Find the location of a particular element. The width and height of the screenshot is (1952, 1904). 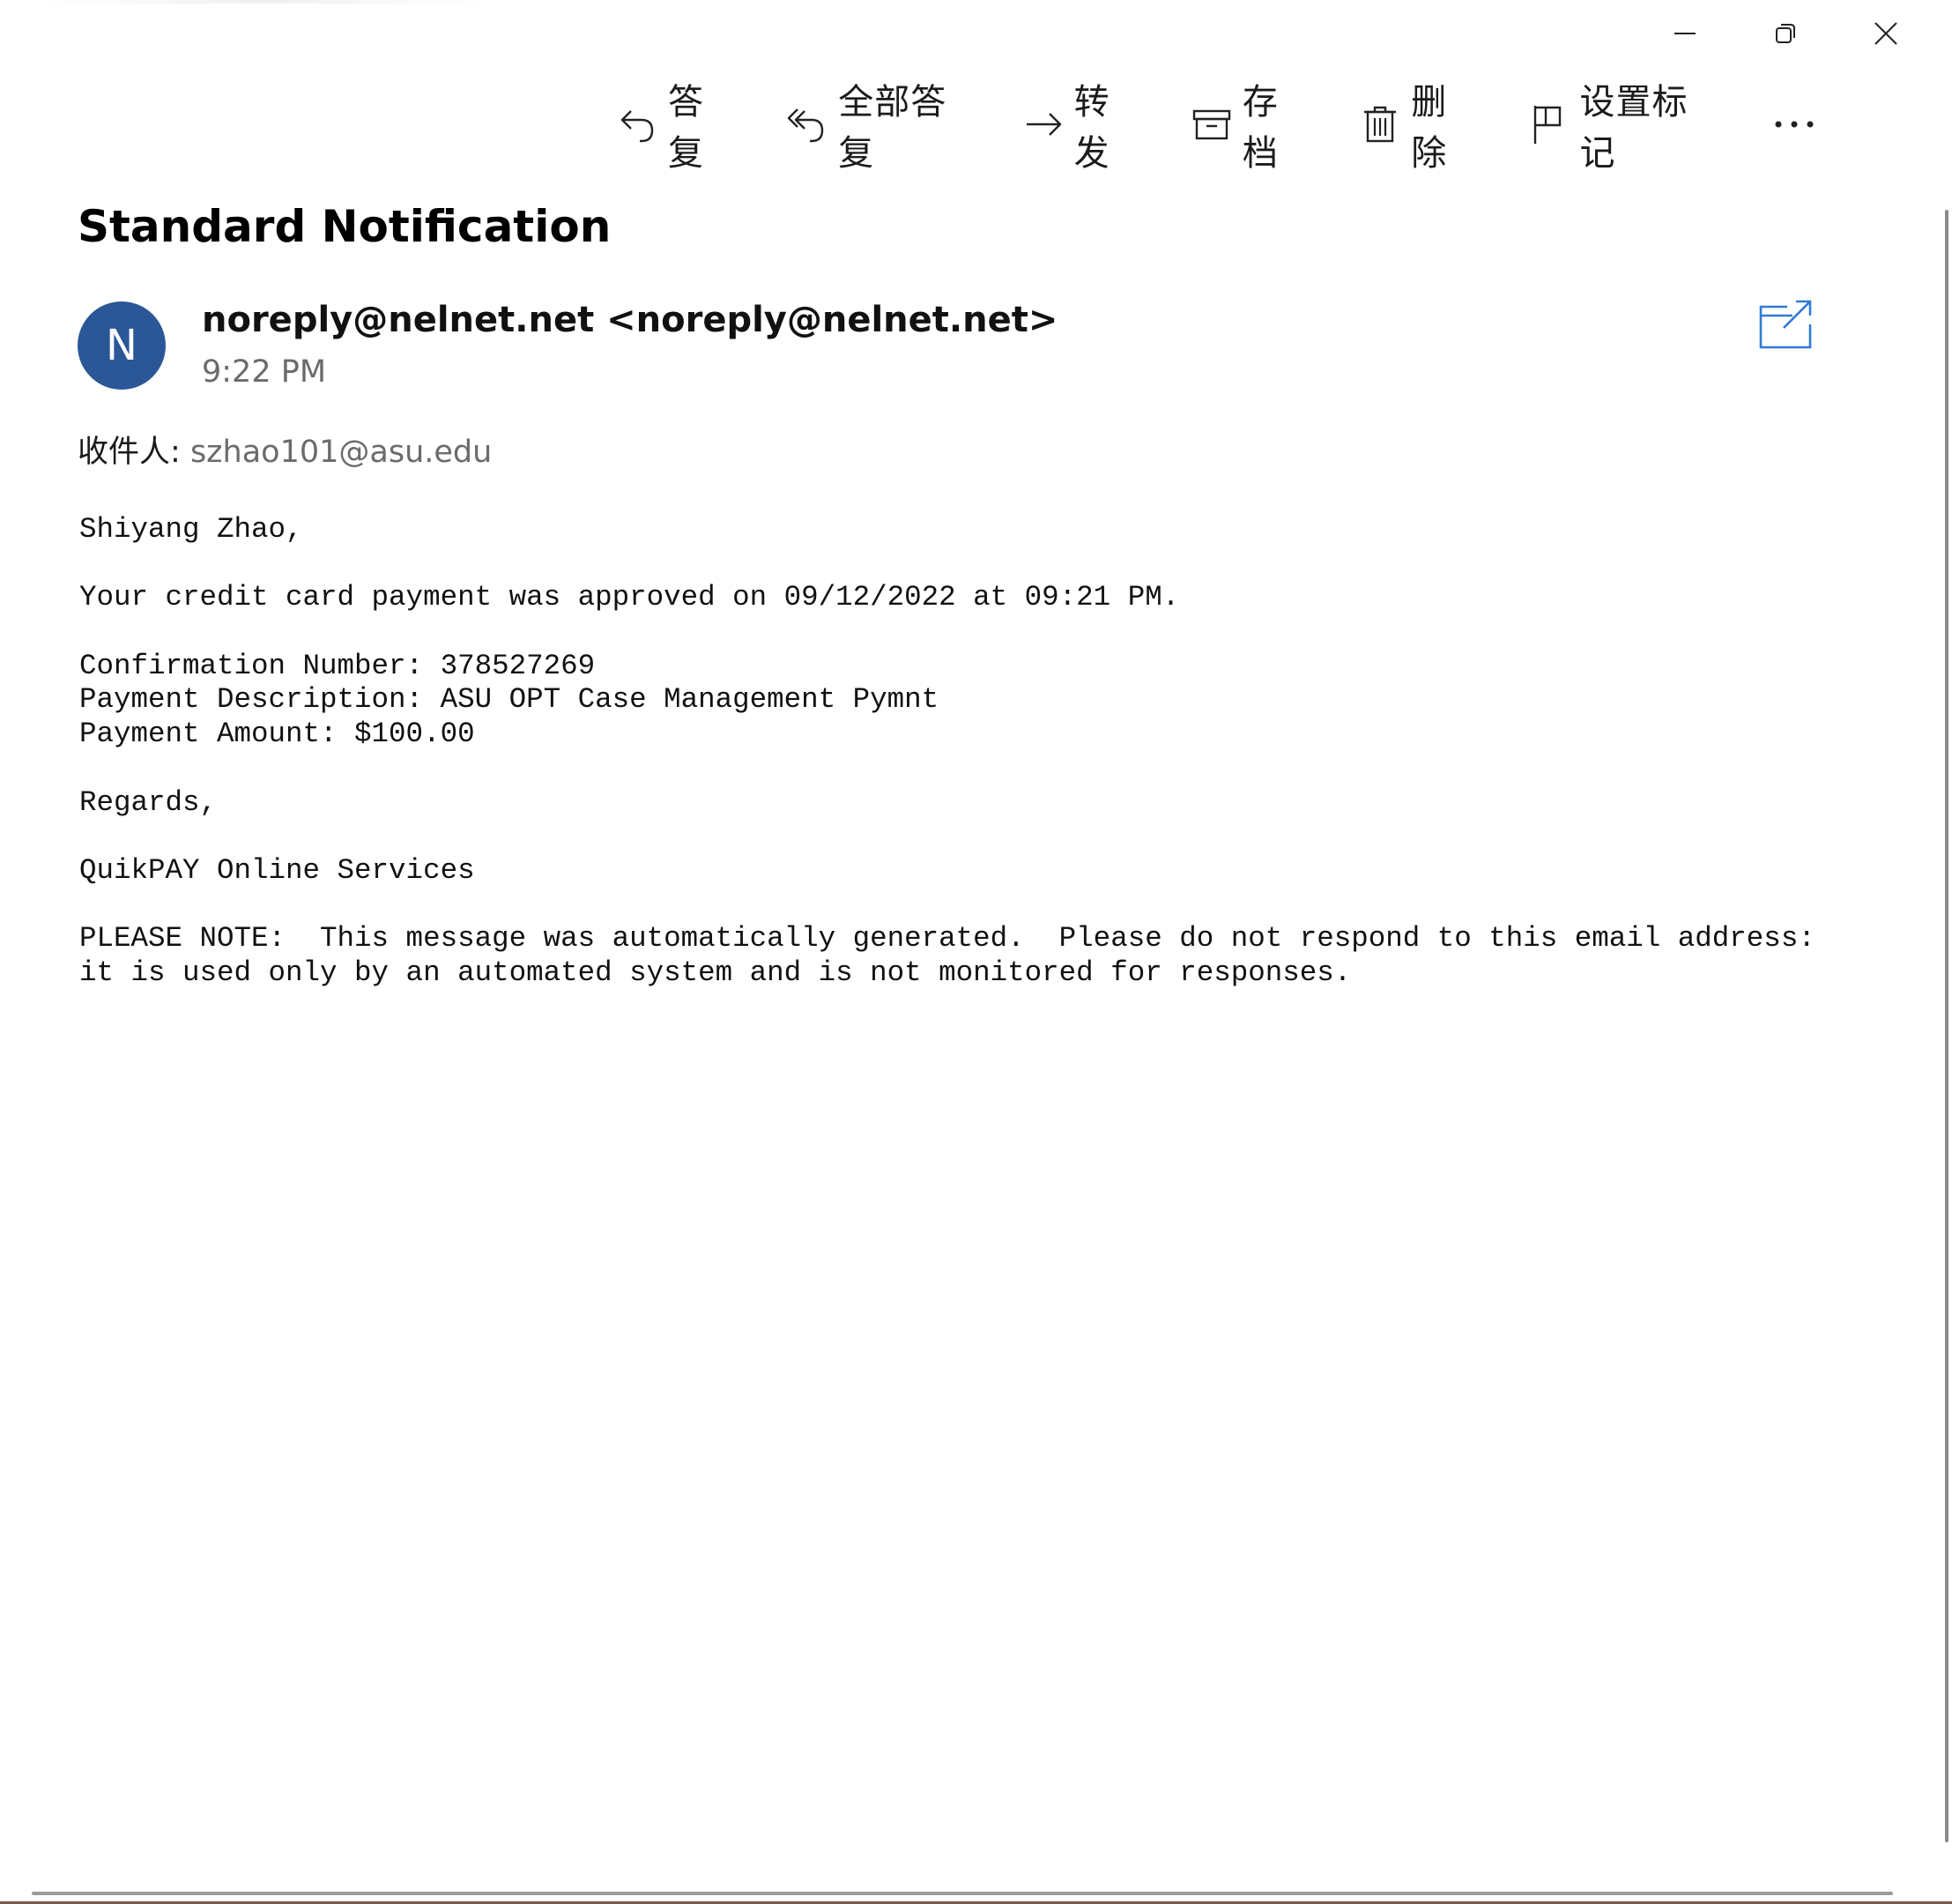

restore-icon is located at coordinates (1785, 33).